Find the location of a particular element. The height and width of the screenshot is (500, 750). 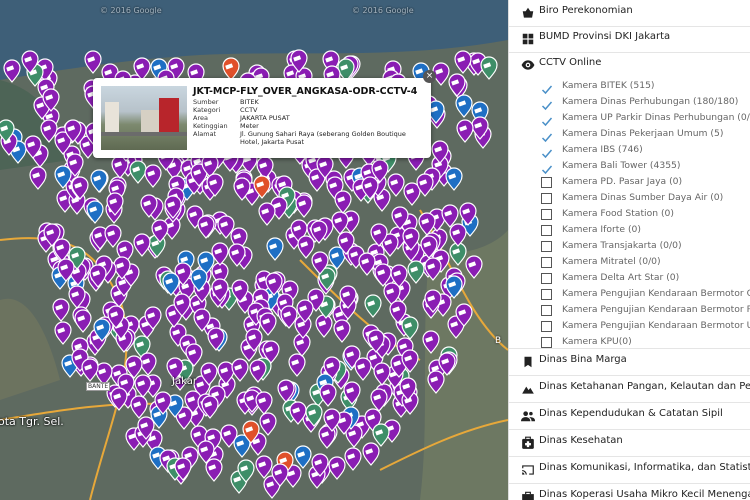

cctv-layer-label: Kamera Food Station (0) is located at coordinates (618, 213).